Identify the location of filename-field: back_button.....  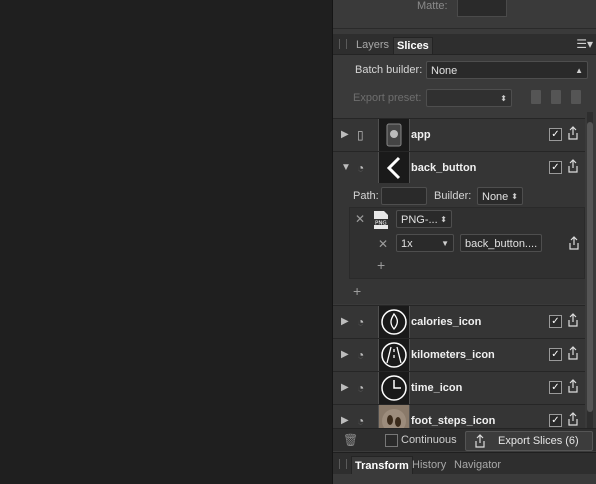
(501, 243).